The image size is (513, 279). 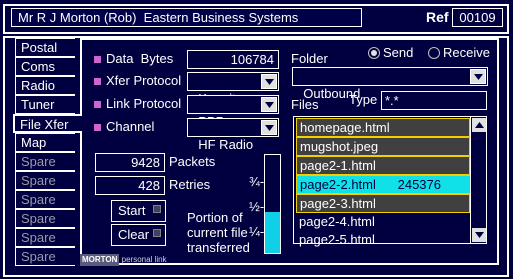 What do you see at coordinates (384, 184) in the screenshot?
I see `file-item-selected: page2-2.html 245376` at bounding box center [384, 184].